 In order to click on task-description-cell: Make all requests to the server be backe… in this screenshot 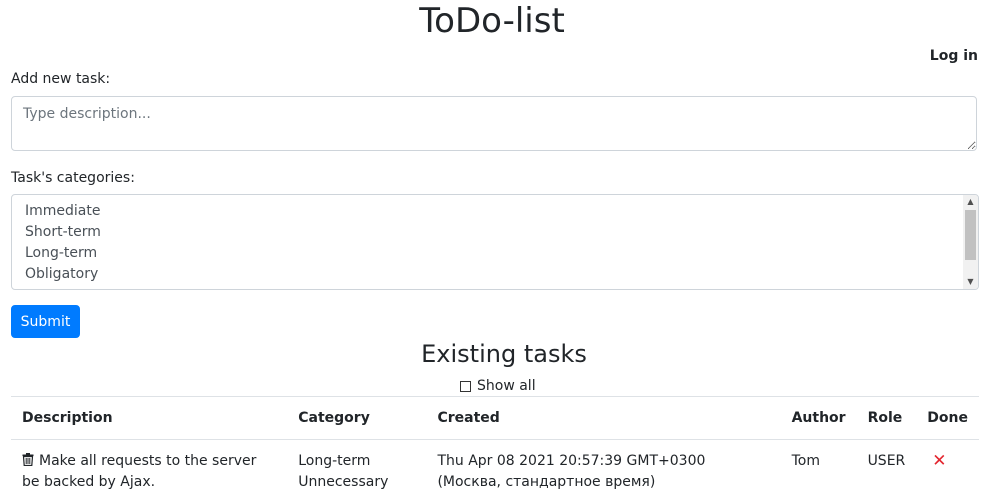, I will do `click(149, 472)`.